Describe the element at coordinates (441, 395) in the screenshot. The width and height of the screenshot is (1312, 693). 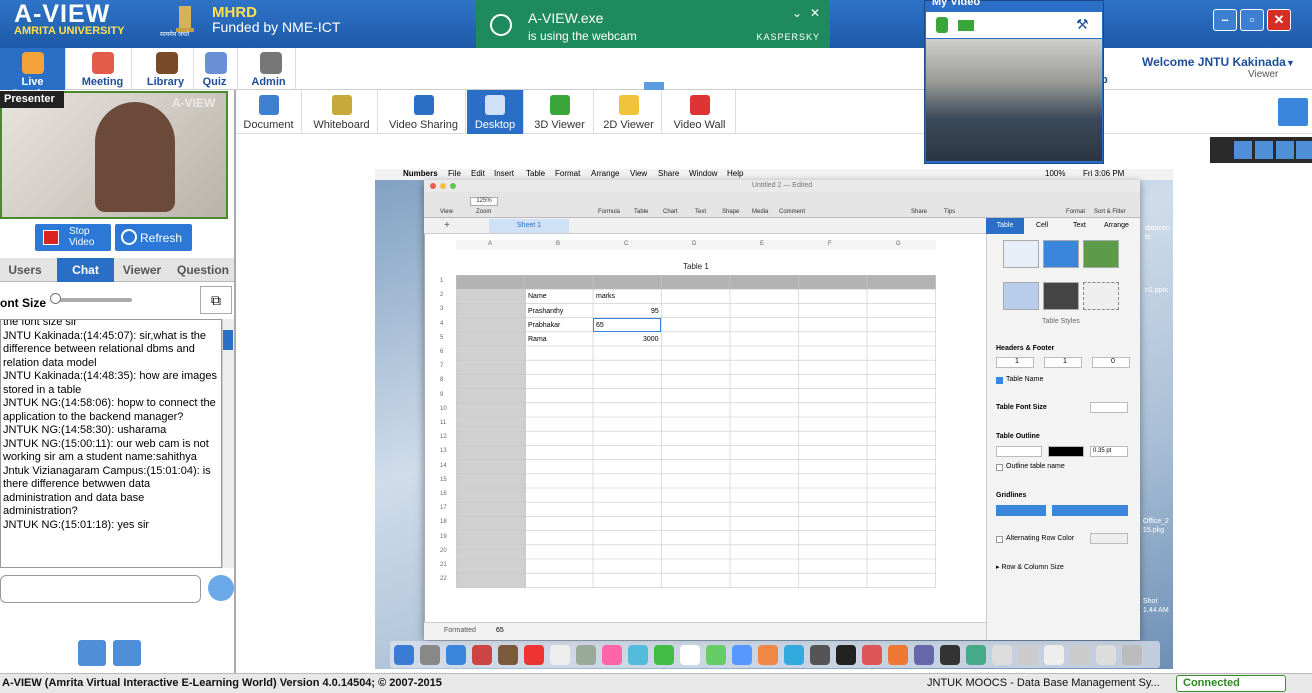
I see `row-number: 9` at that location.